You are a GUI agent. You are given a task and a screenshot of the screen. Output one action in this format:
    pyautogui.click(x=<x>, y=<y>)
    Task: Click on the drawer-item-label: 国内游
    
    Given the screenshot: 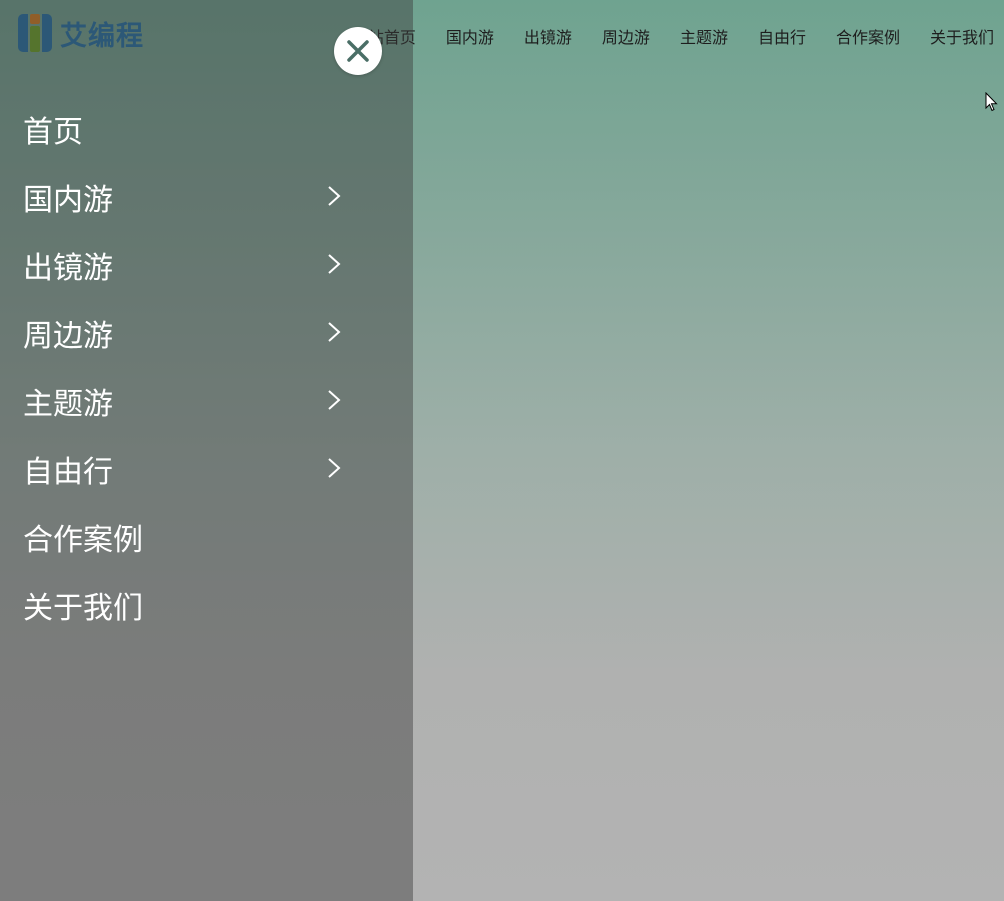 What is the action you would take?
    pyautogui.click(x=68, y=200)
    